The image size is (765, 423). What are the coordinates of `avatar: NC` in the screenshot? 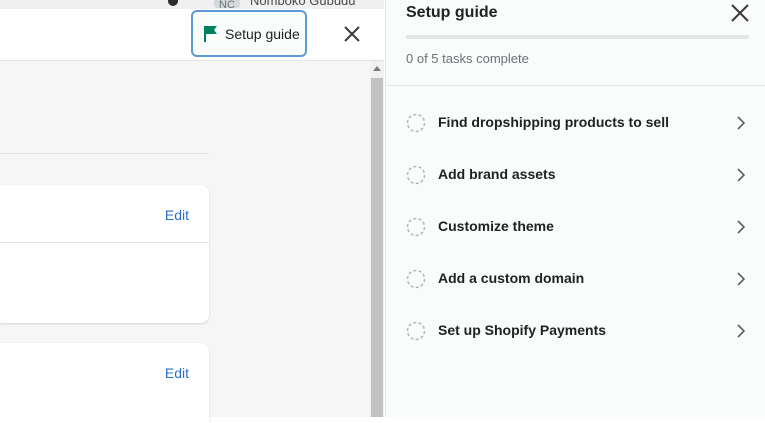 It's located at (227, 5).